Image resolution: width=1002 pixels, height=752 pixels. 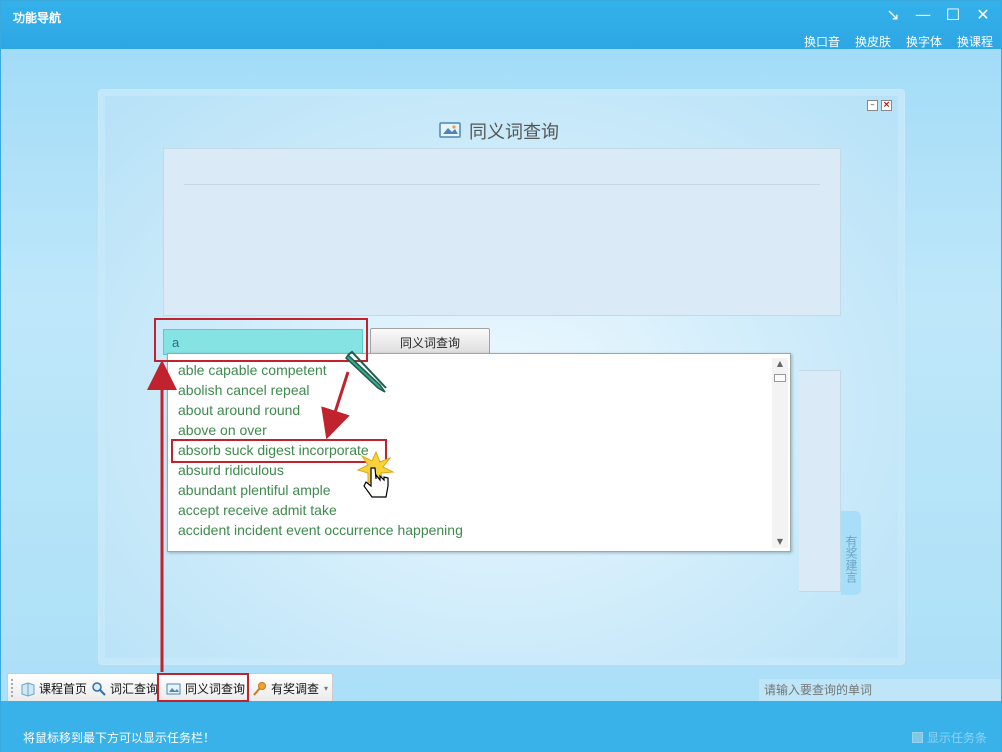 I want to click on change-font-link: 换字体, so click(x=924, y=41).